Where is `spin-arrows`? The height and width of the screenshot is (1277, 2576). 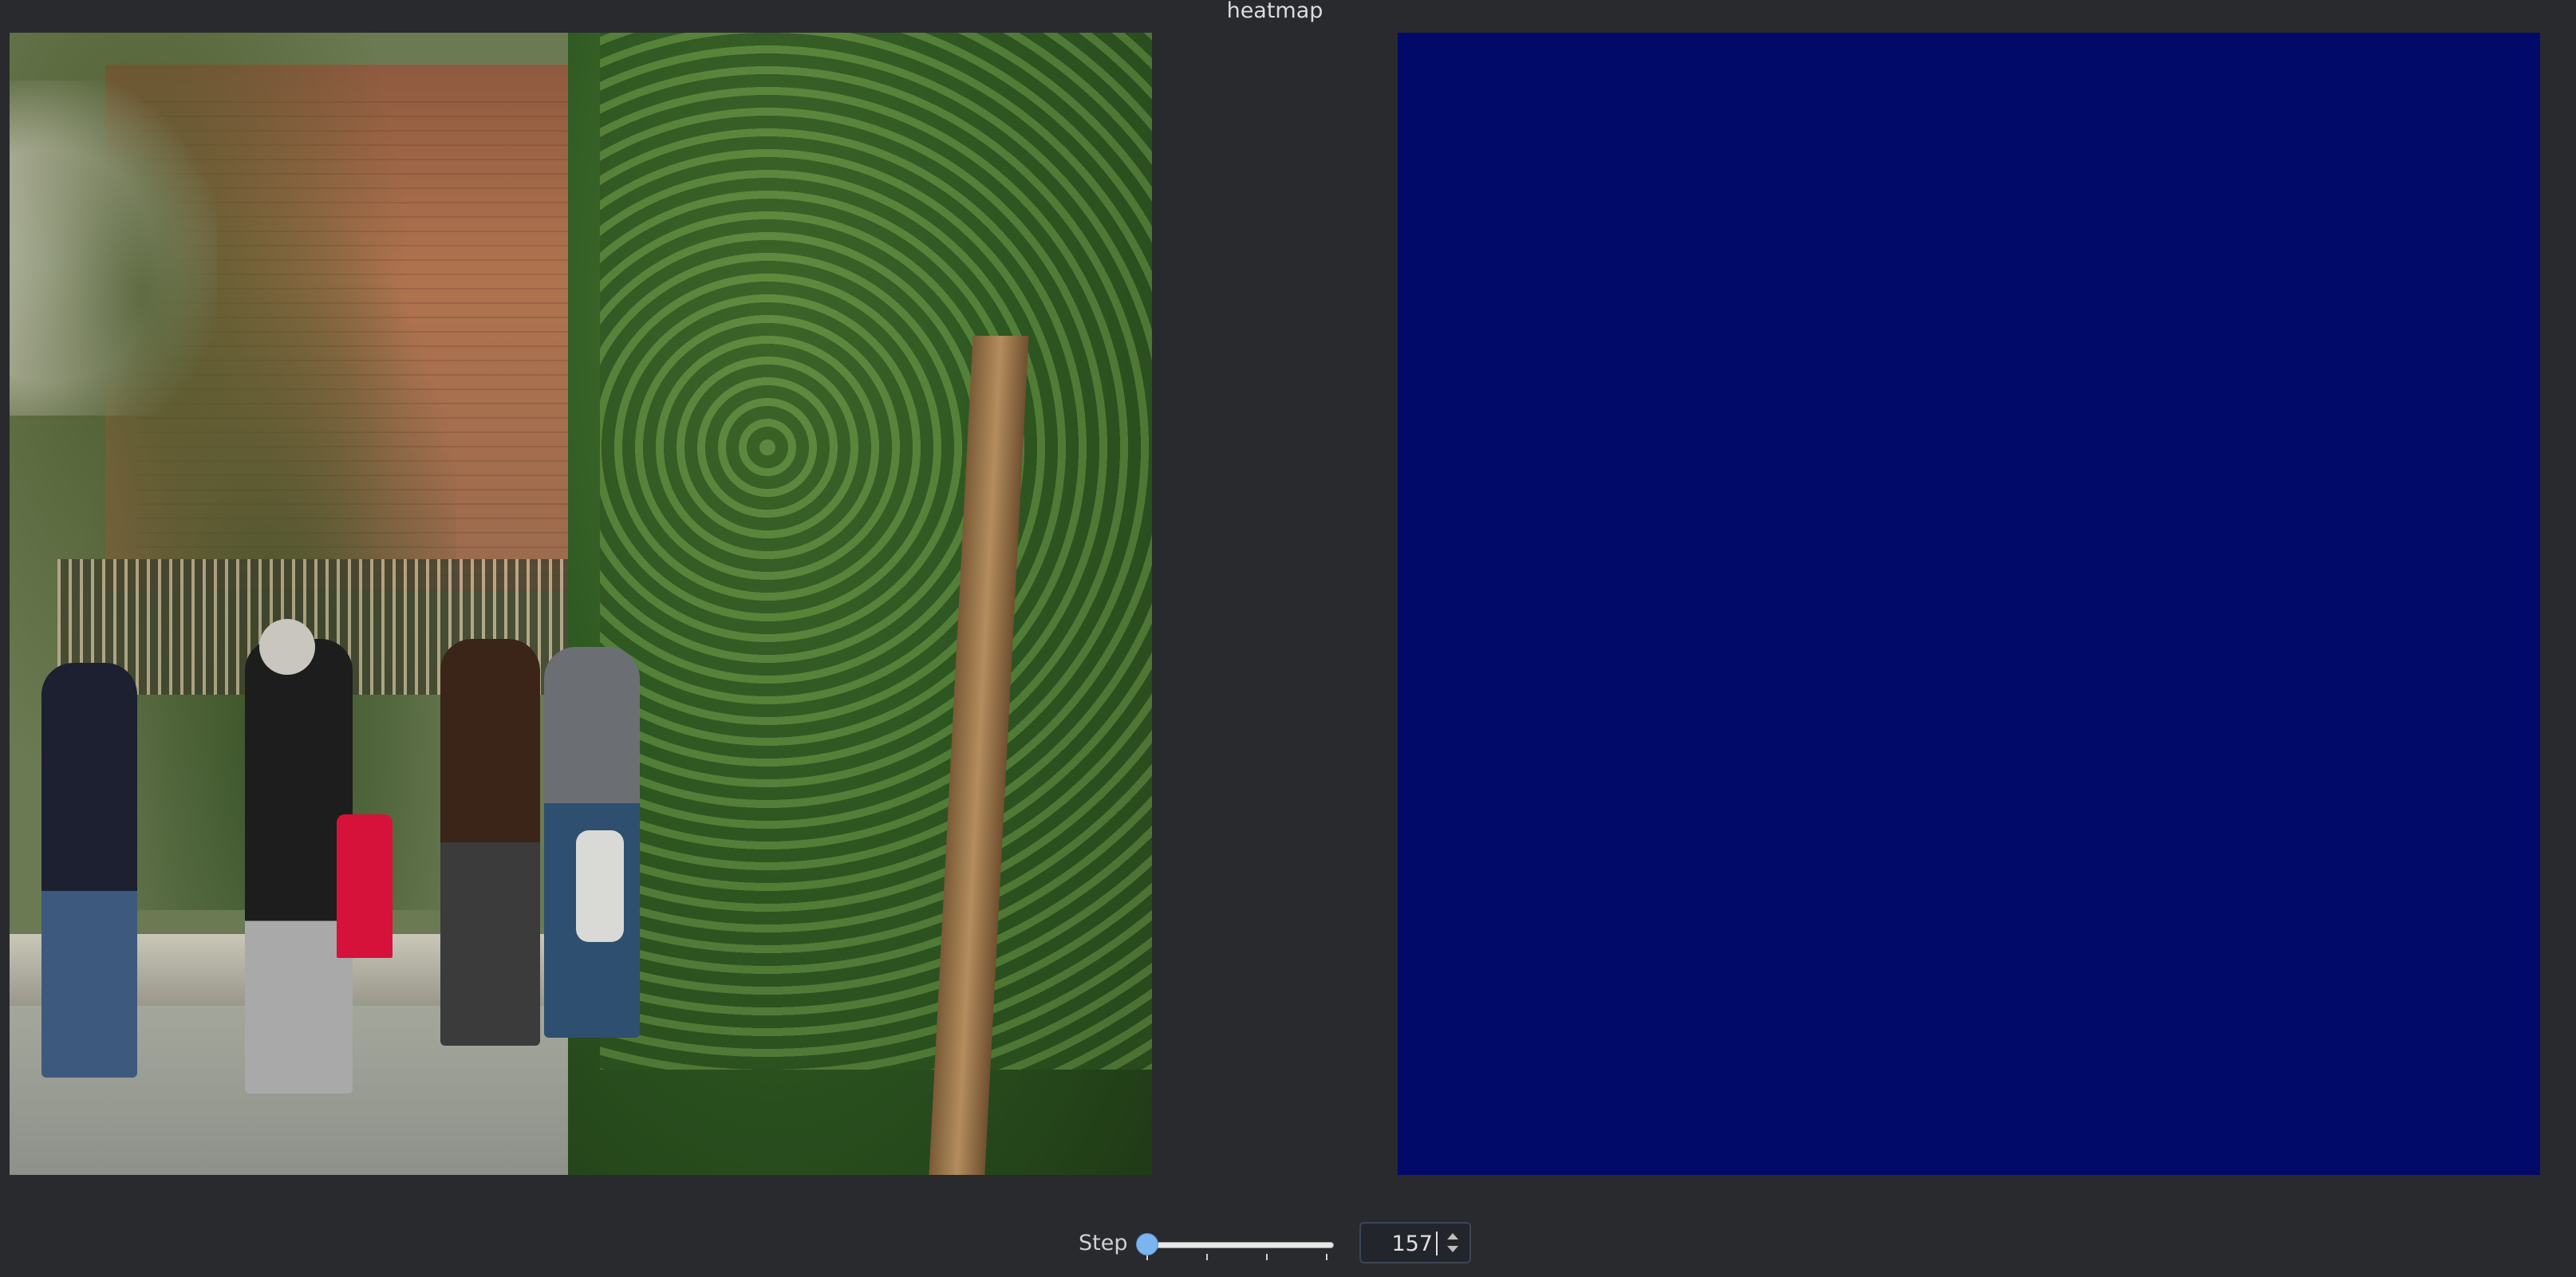 spin-arrows is located at coordinates (1453, 1244).